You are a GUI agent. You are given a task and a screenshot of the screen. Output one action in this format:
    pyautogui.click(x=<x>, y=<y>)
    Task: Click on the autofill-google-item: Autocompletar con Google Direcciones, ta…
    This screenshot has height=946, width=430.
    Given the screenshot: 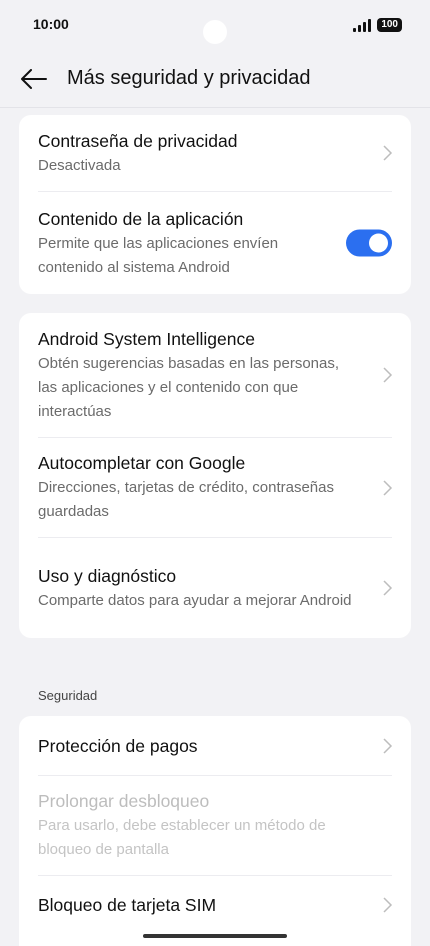 What is the action you would take?
    pyautogui.click(x=215, y=488)
    